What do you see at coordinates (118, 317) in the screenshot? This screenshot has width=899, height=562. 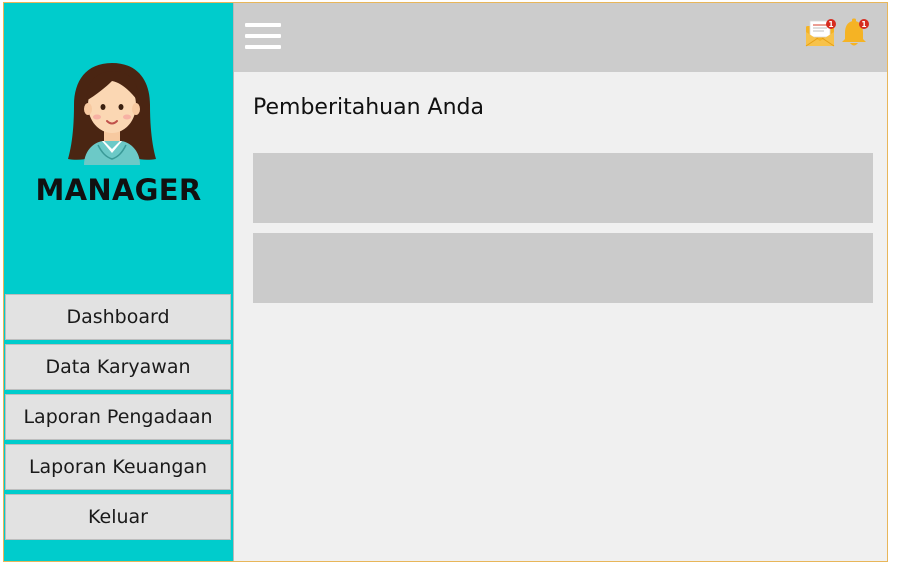 I see `sidebar-item-dashboard: Dashboard` at bounding box center [118, 317].